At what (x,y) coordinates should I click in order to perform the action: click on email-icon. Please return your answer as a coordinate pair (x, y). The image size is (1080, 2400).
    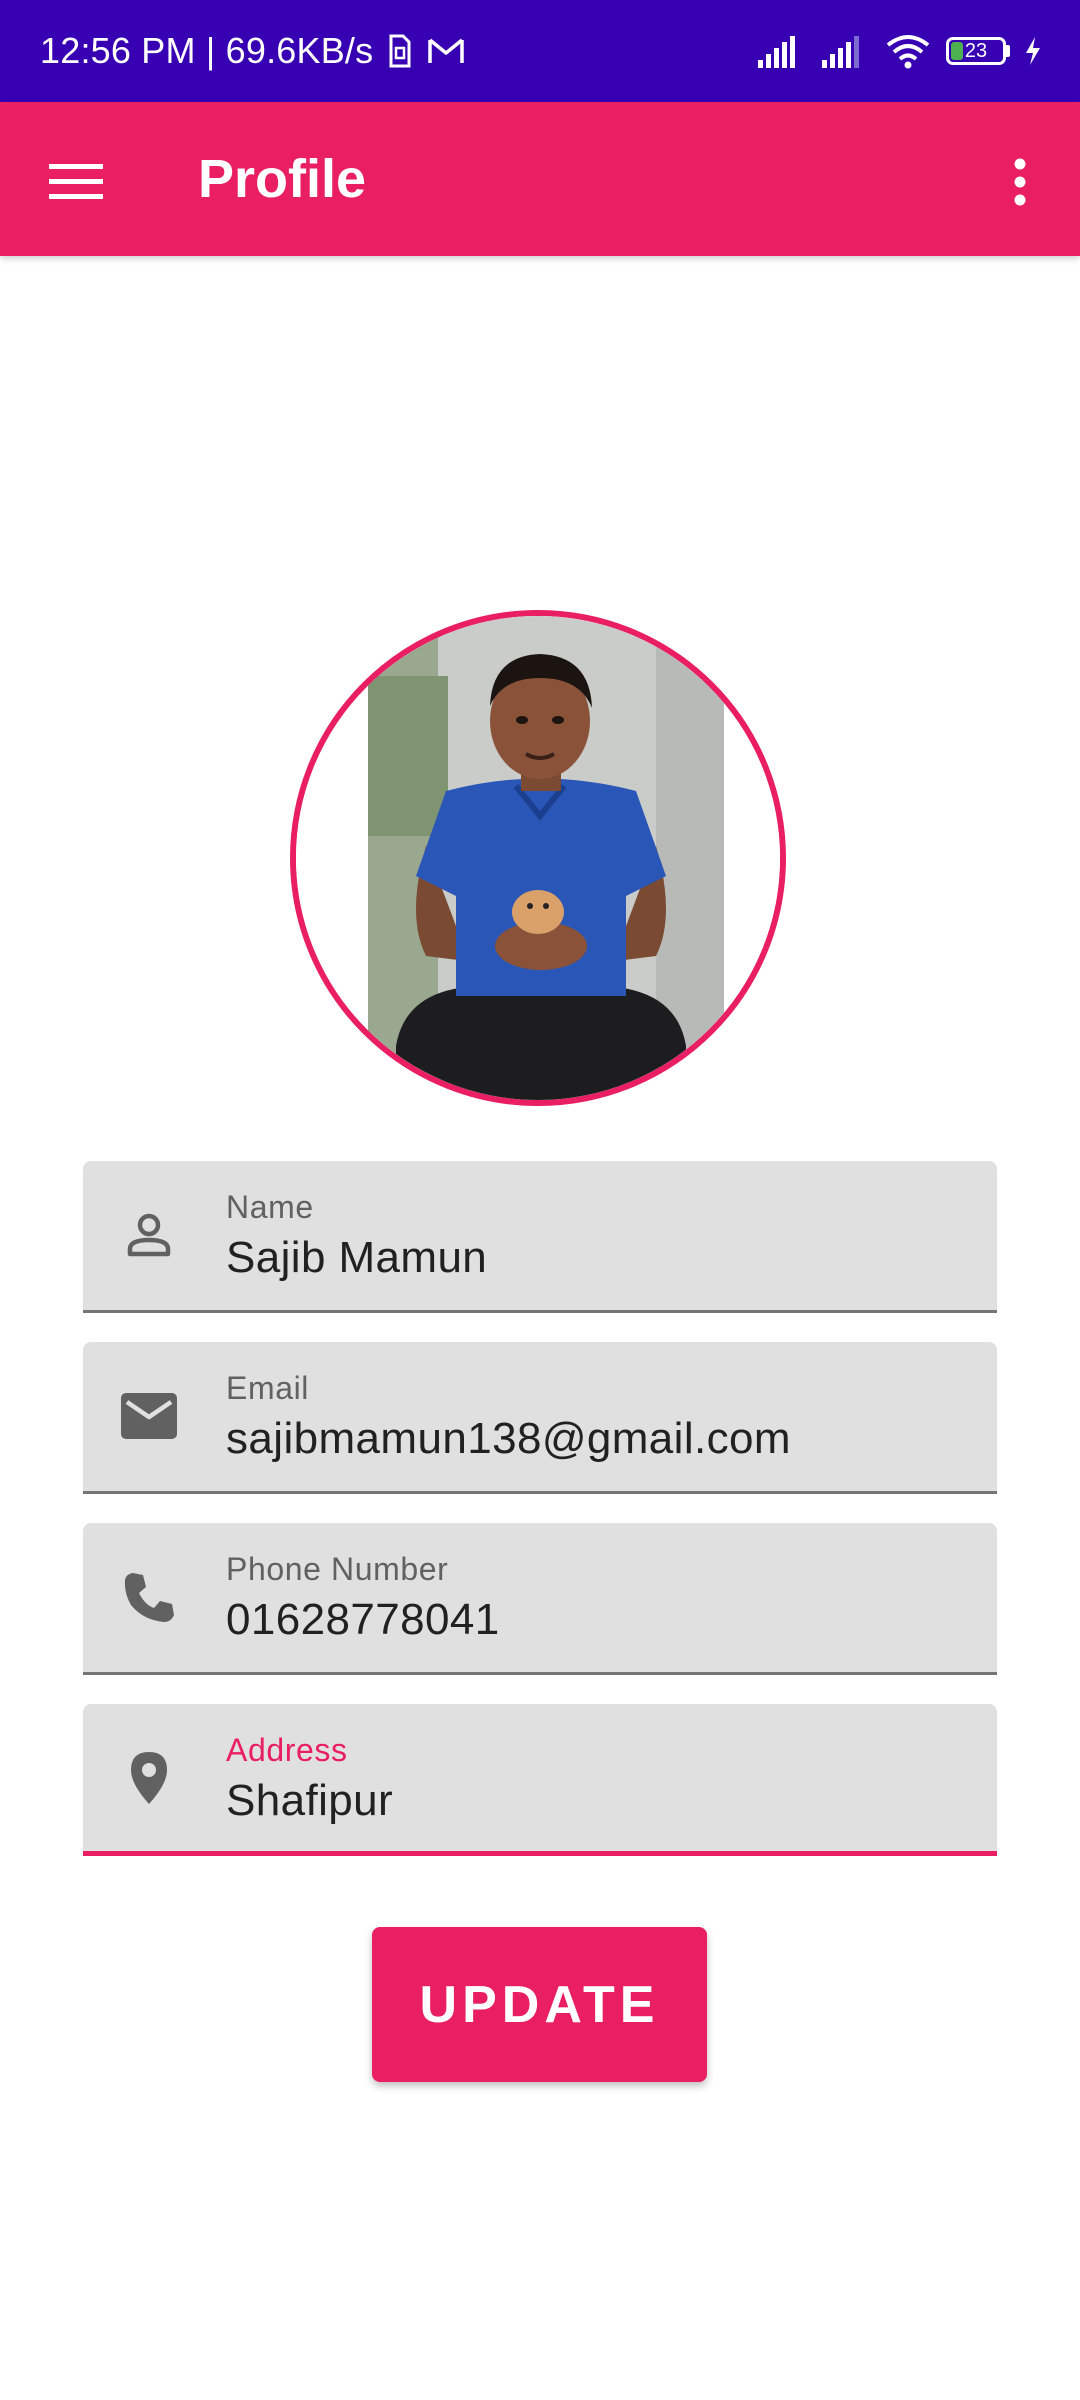
    Looking at the image, I should click on (149, 1416).